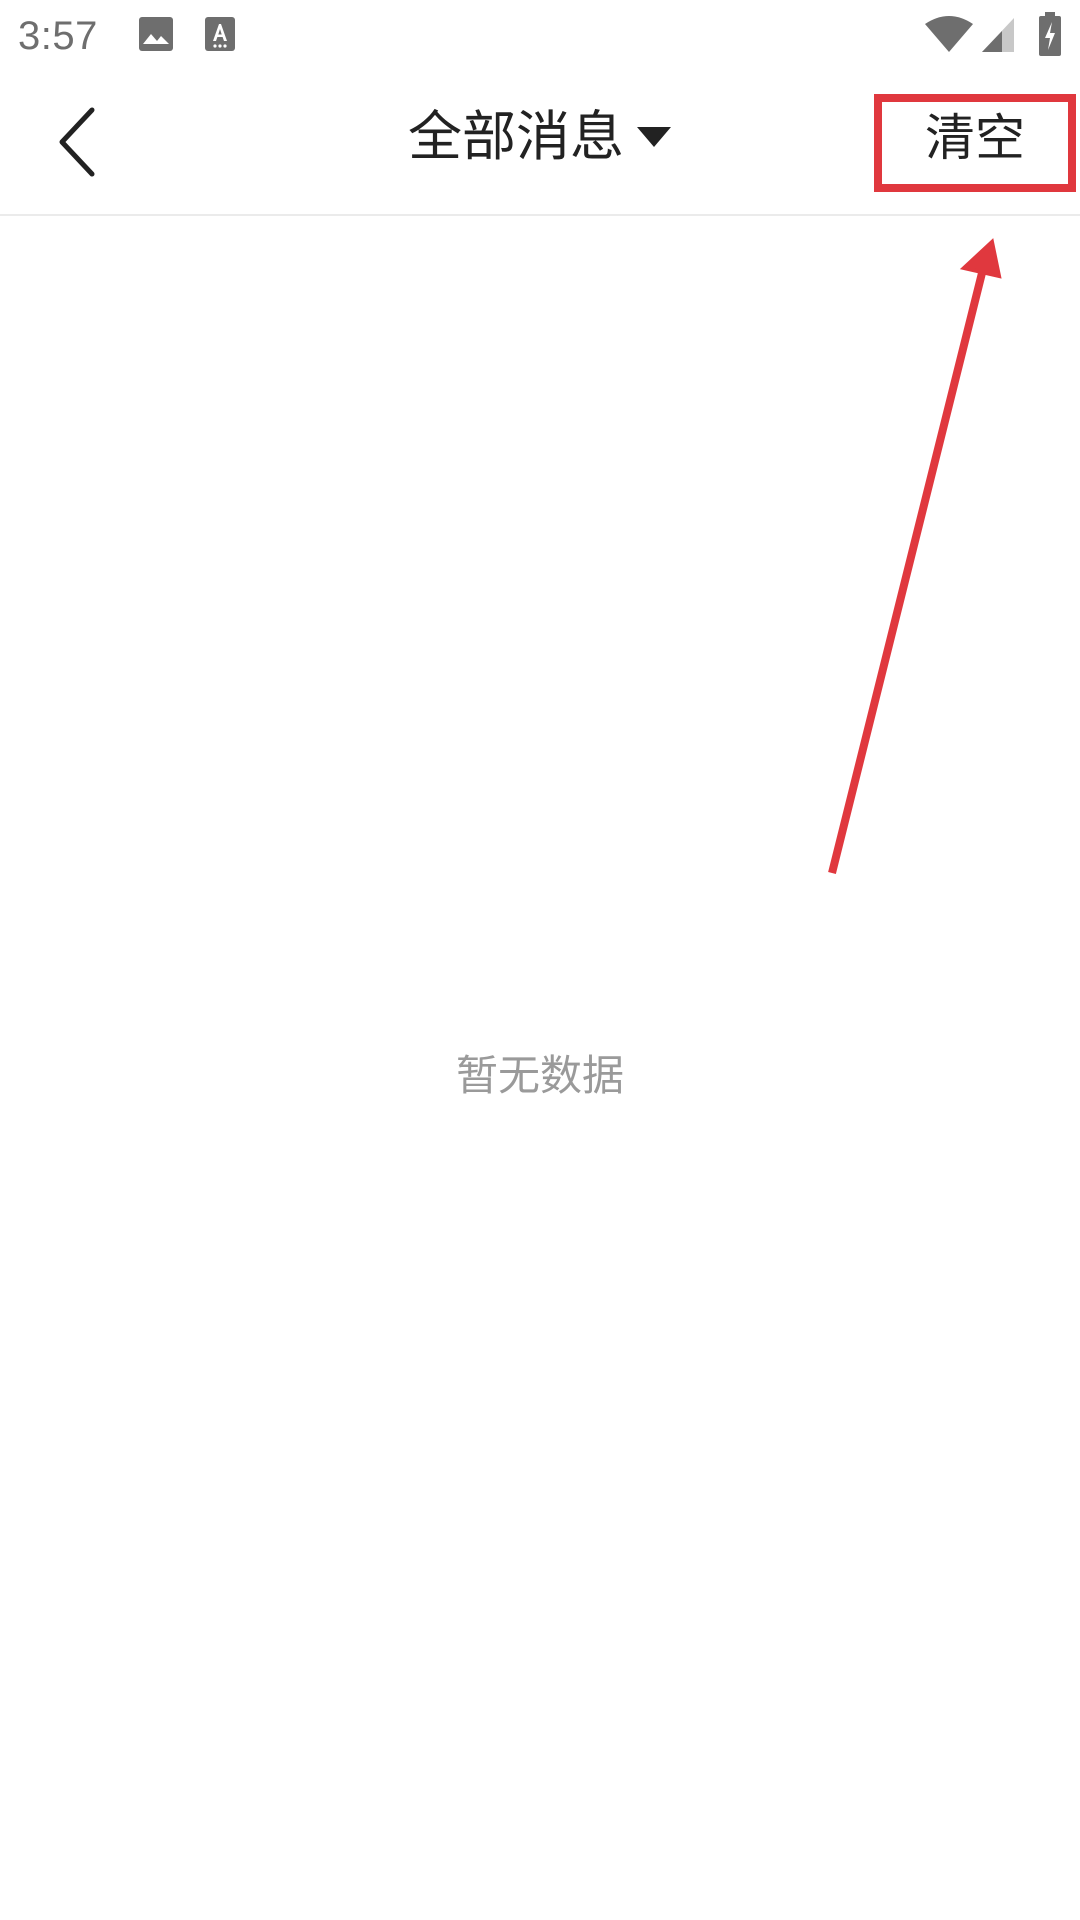  Describe the element at coordinates (58, 36) in the screenshot. I see `status-time: 3:57` at that location.